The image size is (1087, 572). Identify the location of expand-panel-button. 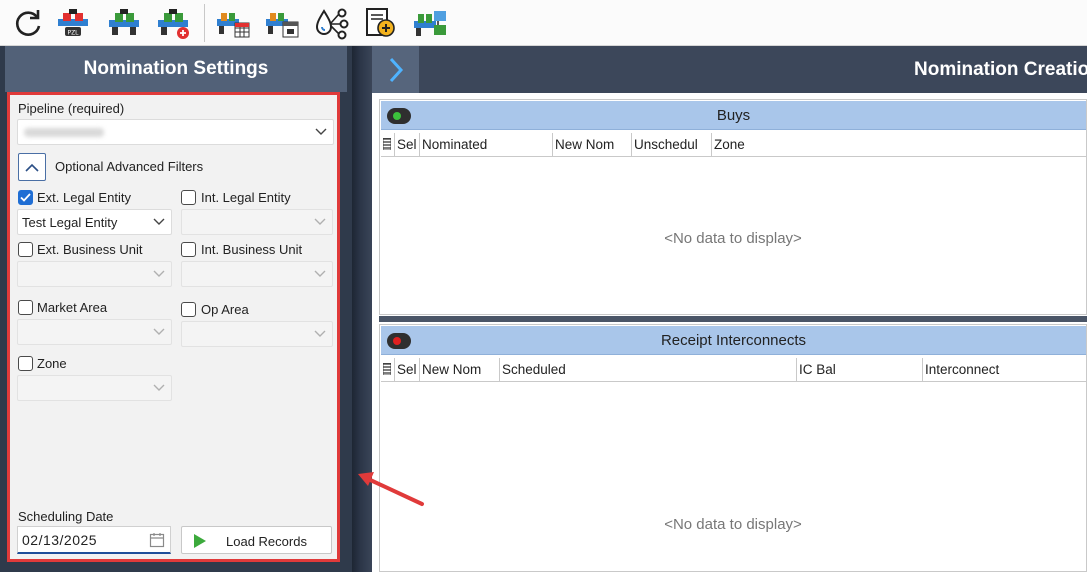
(395, 69).